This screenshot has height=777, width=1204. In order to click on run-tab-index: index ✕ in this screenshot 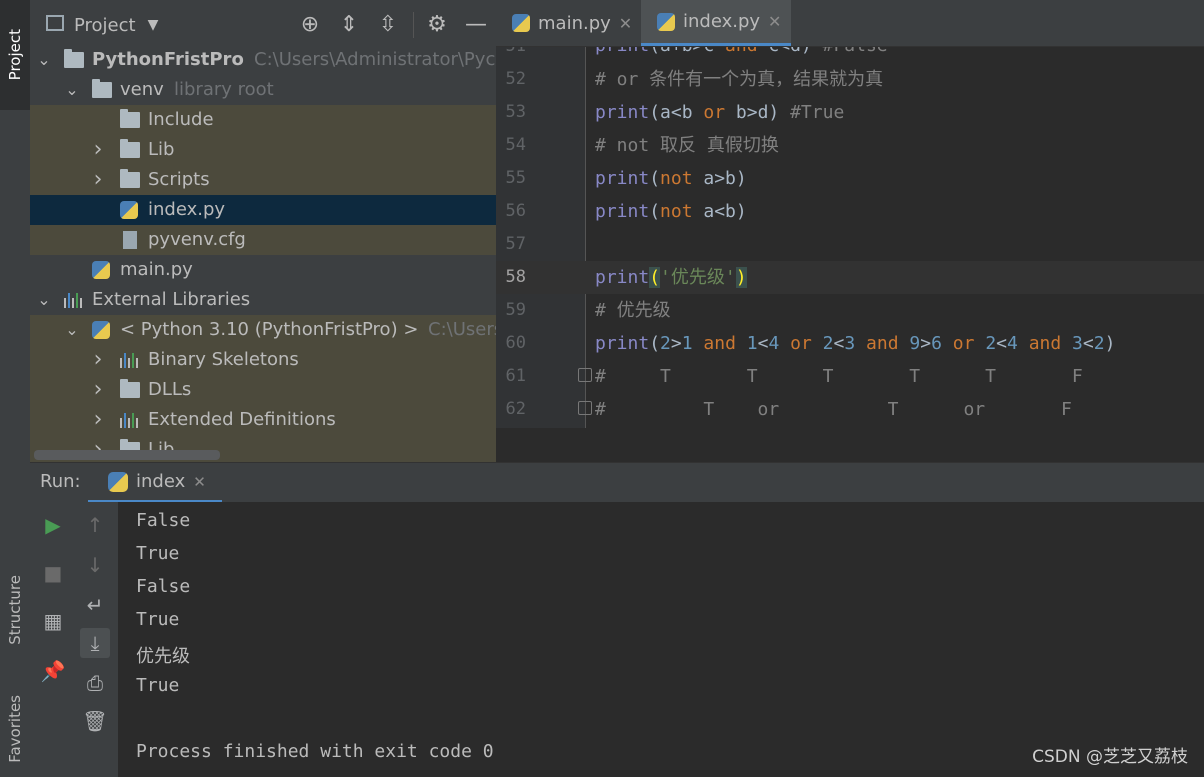, I will do `click(155, 483)`.